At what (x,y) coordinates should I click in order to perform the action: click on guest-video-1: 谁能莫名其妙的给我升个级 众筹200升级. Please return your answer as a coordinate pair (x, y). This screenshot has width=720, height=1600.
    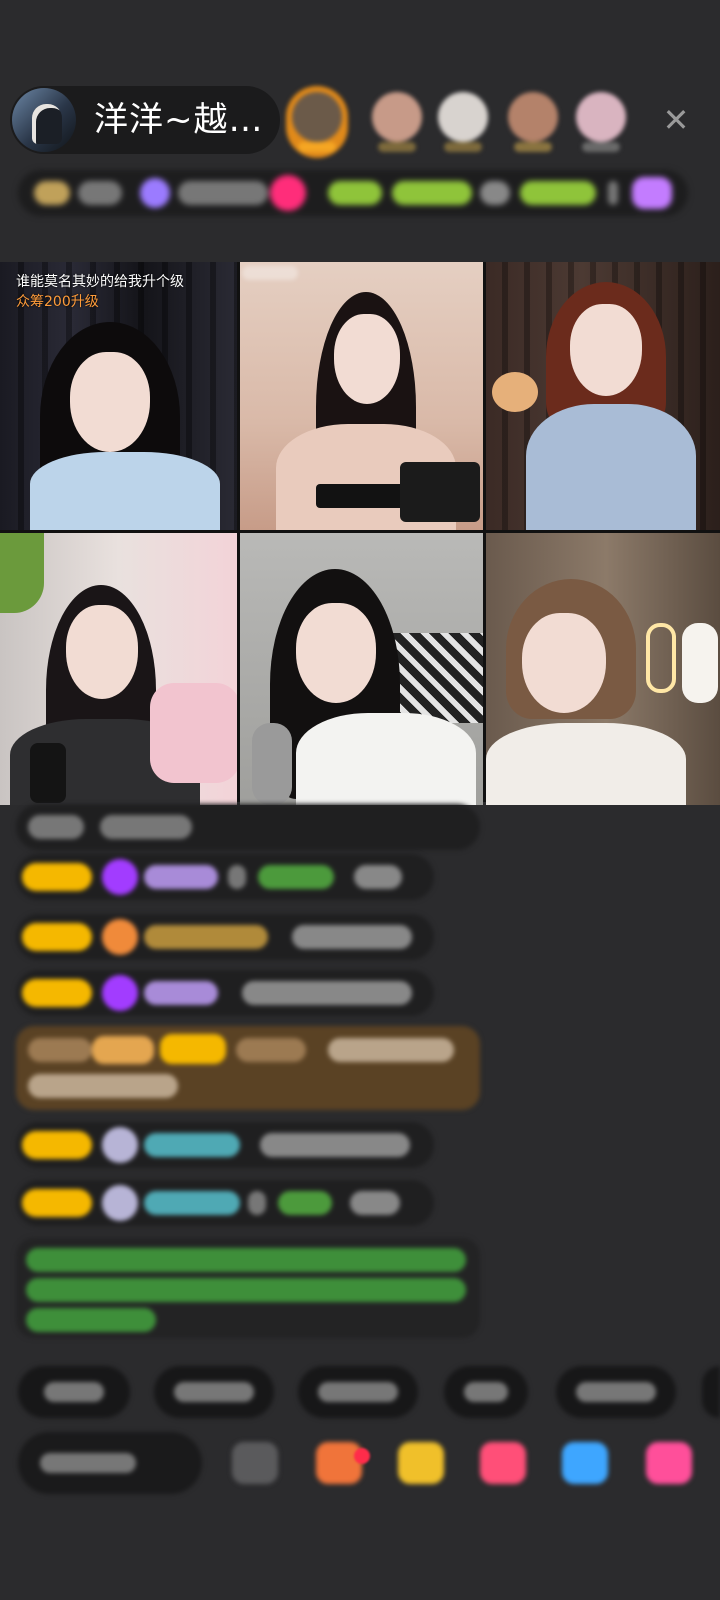
    Looking at the image, I should click on (118, 396).